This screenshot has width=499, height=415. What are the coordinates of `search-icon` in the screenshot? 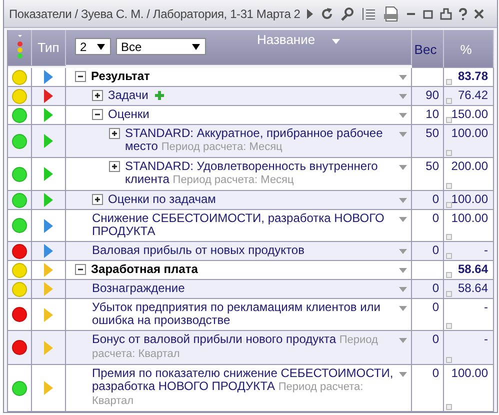 It's located at (348, 13).